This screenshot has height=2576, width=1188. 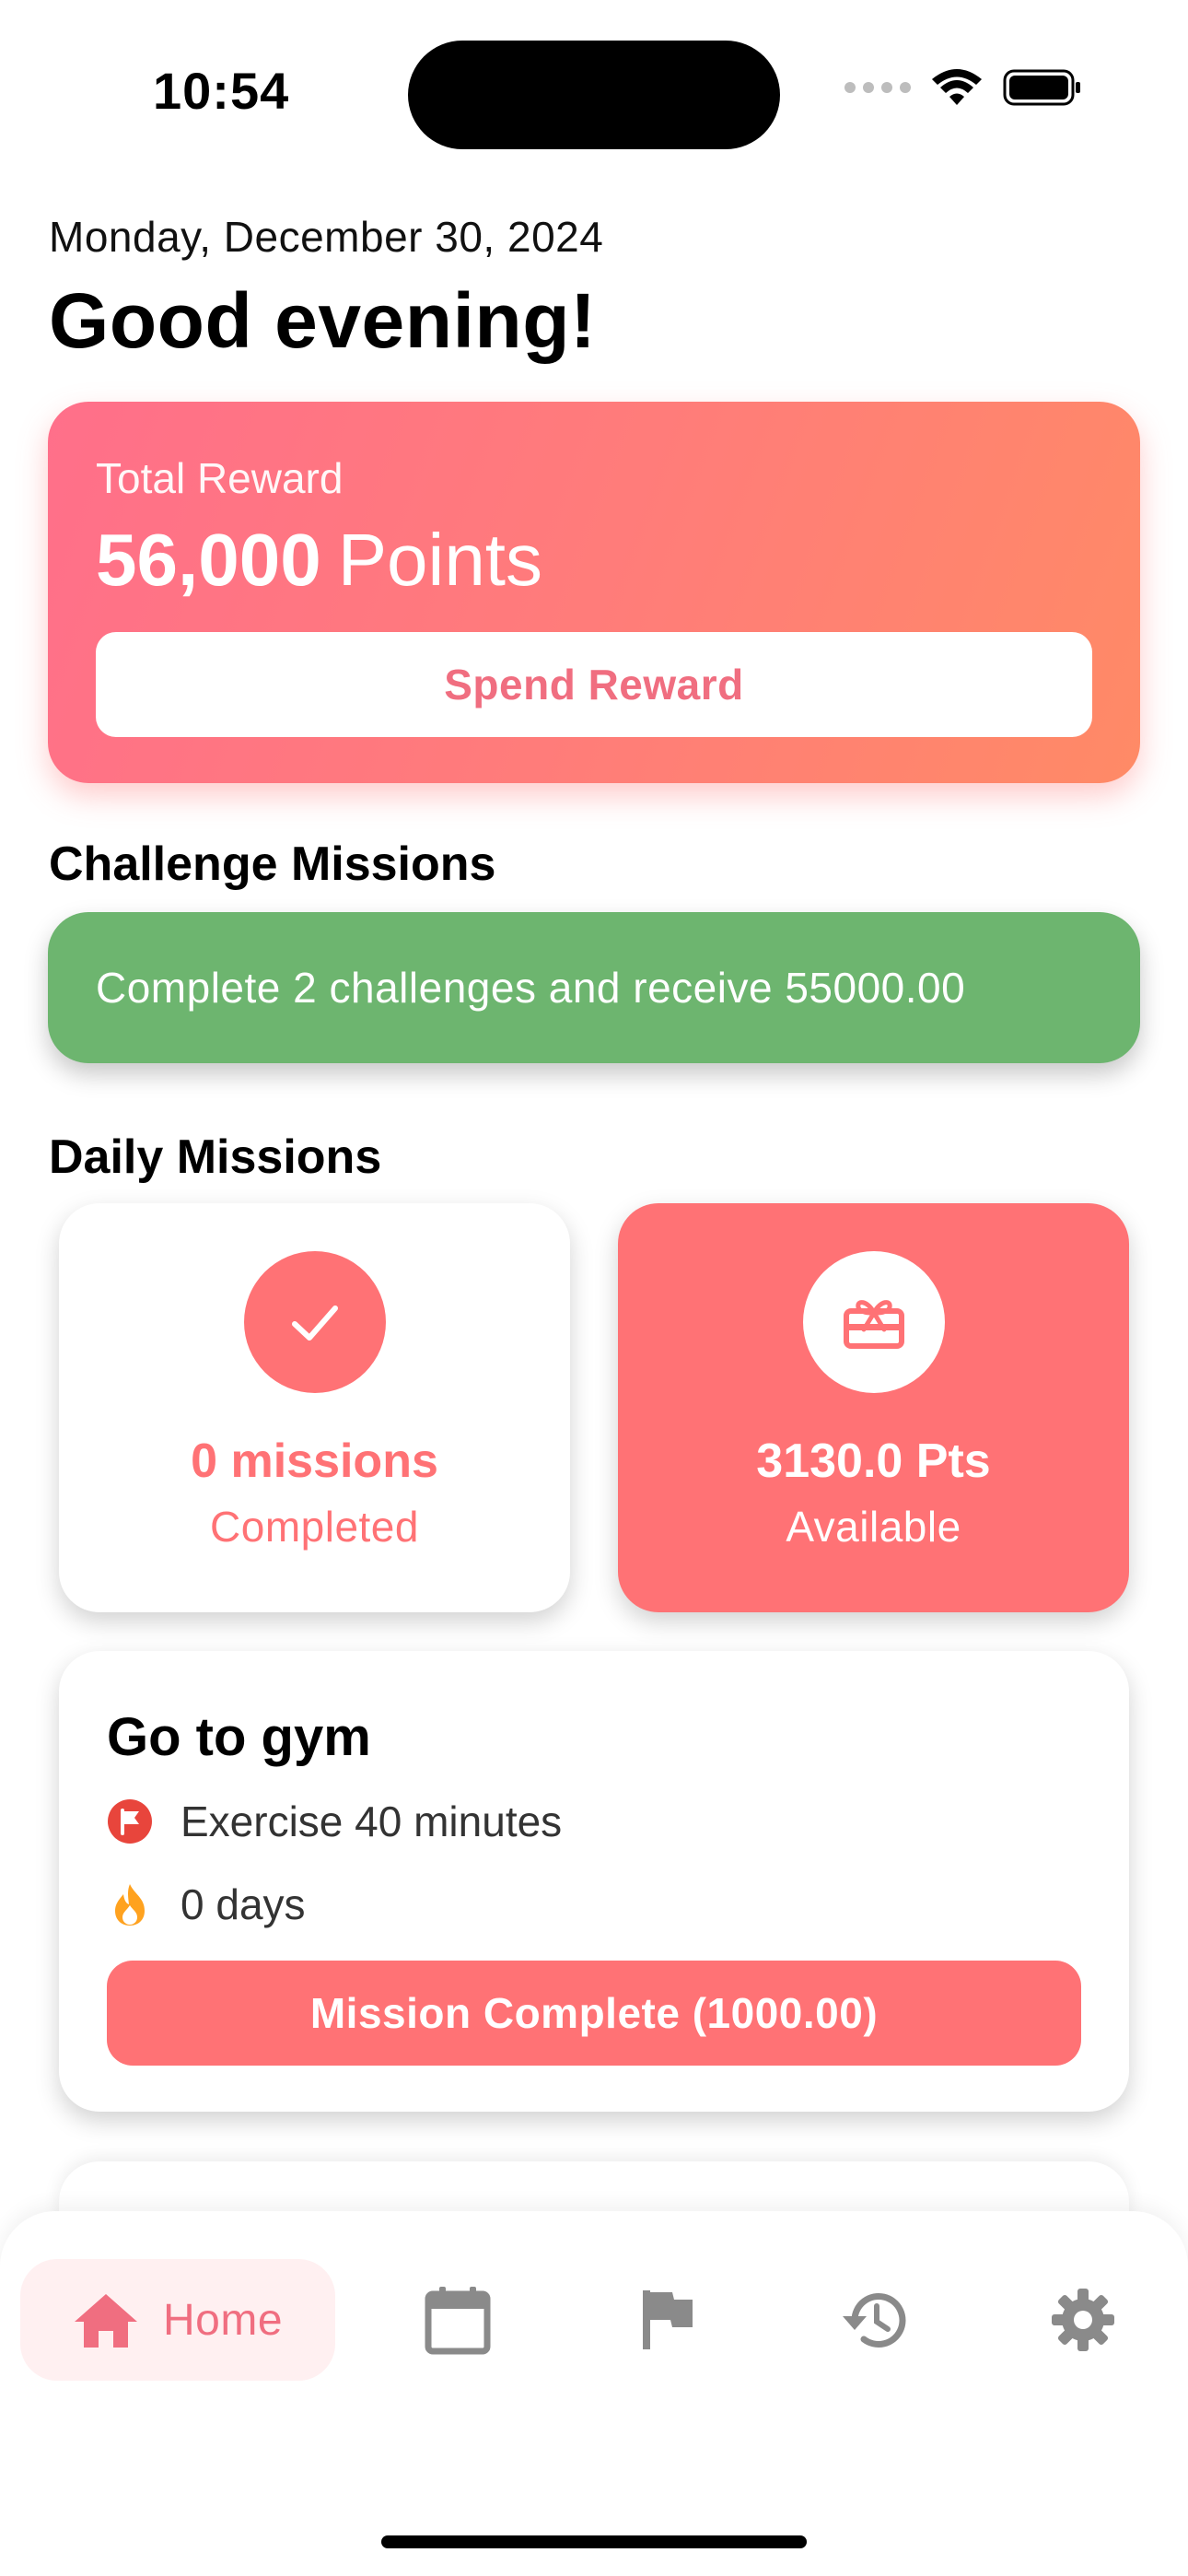 What do you see at coordinates (314, 1461) in the screenshot?
I see `completed-missions-value: 0 missions` at bounding box center [314, 1461].